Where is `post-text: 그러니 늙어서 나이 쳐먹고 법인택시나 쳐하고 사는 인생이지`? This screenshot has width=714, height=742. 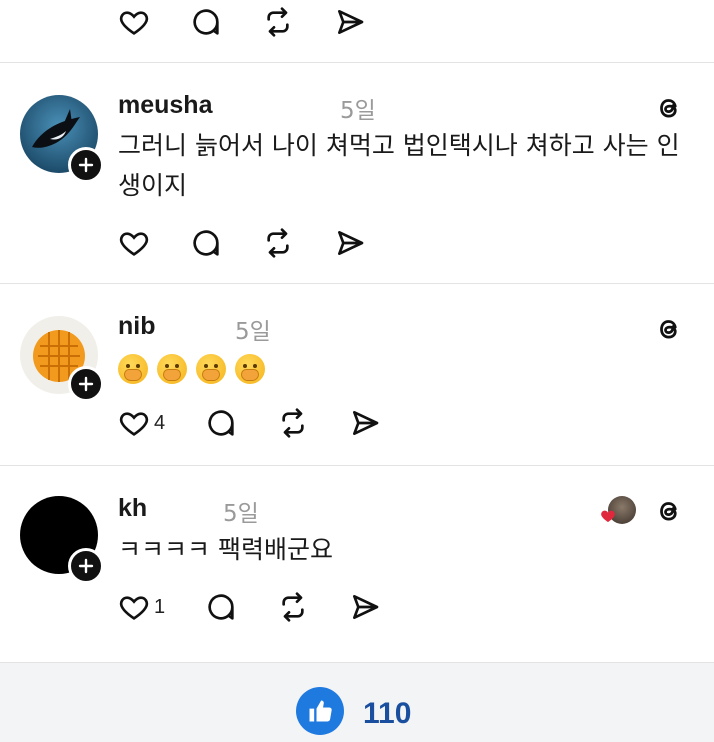 post-text: 그러니 늙어서 나이 쳐먹고 법인택시나 쳐하고 사는 인생이지 is located at coordinates (399, 165).